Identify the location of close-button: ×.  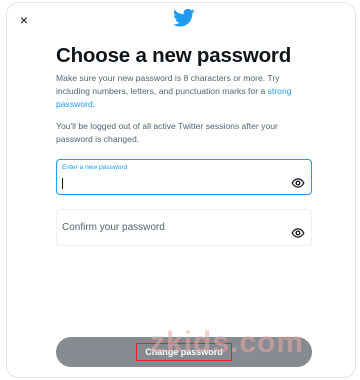
(24, 20).